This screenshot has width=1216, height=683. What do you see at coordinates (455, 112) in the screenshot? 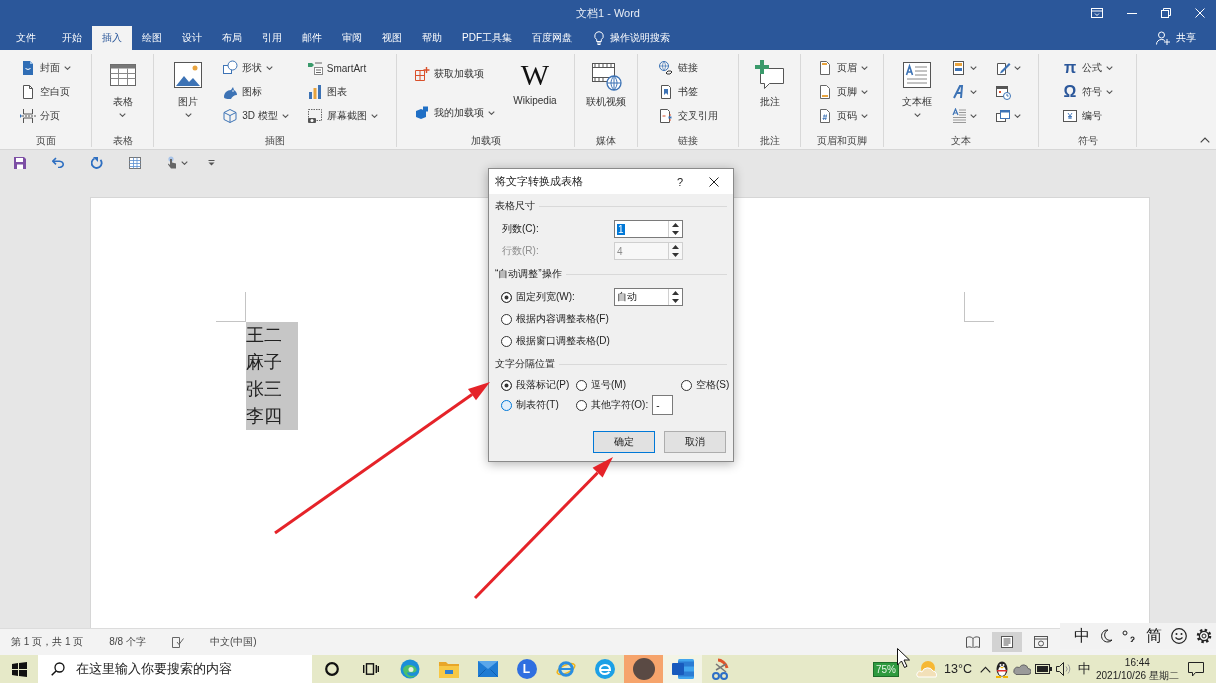
I see `ribbon-button: 我的加载项` at bounding box center [455, 112].